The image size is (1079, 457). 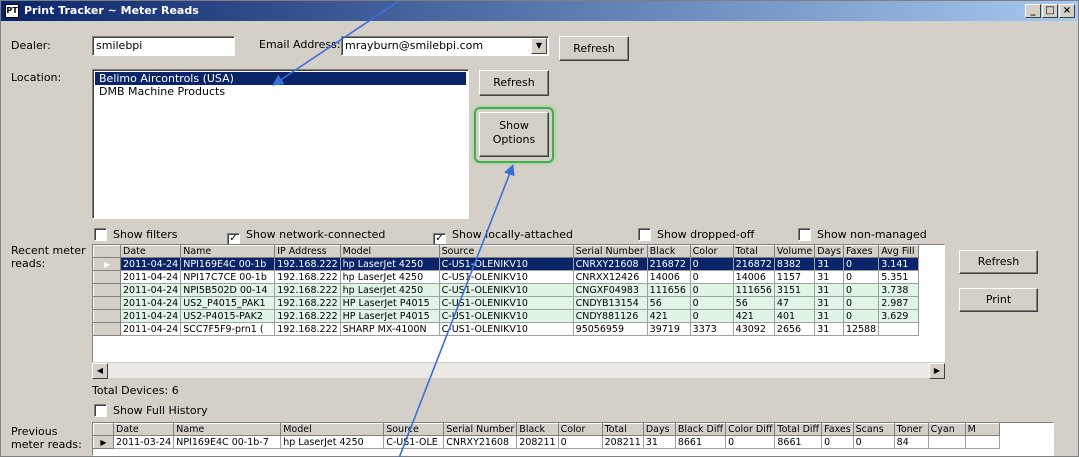 I want to click on minimize-button: _, so click(x=1033, y=11).